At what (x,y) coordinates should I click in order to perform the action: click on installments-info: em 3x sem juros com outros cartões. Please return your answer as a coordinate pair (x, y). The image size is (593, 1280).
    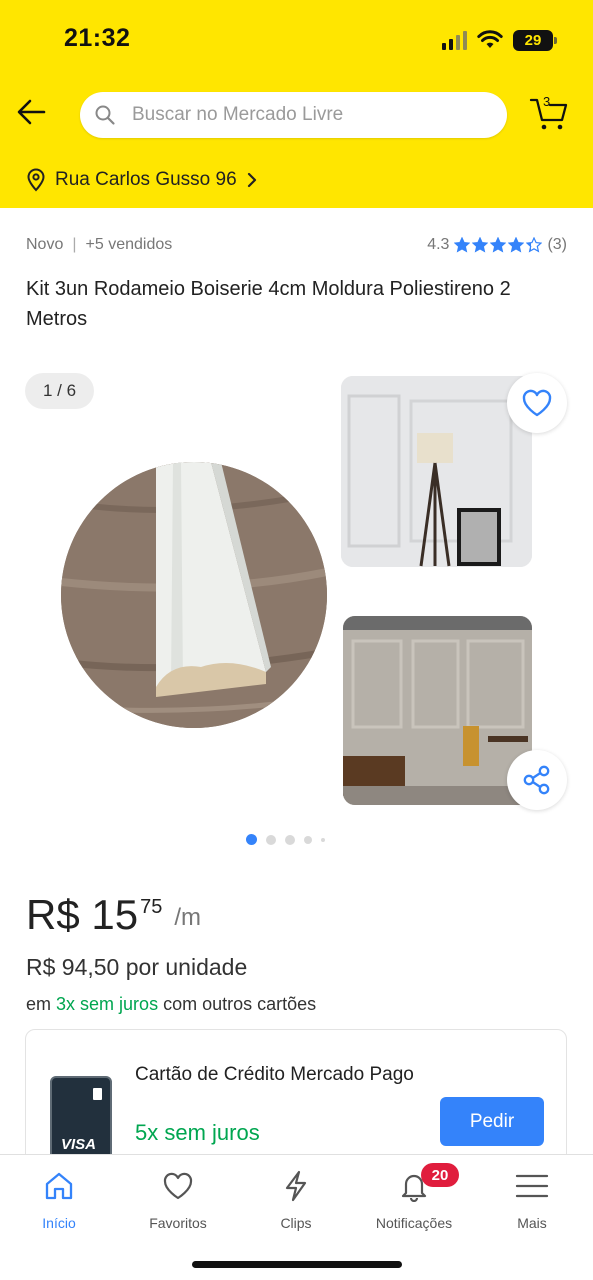
    Looking at the image, I should click on (171, 1004).